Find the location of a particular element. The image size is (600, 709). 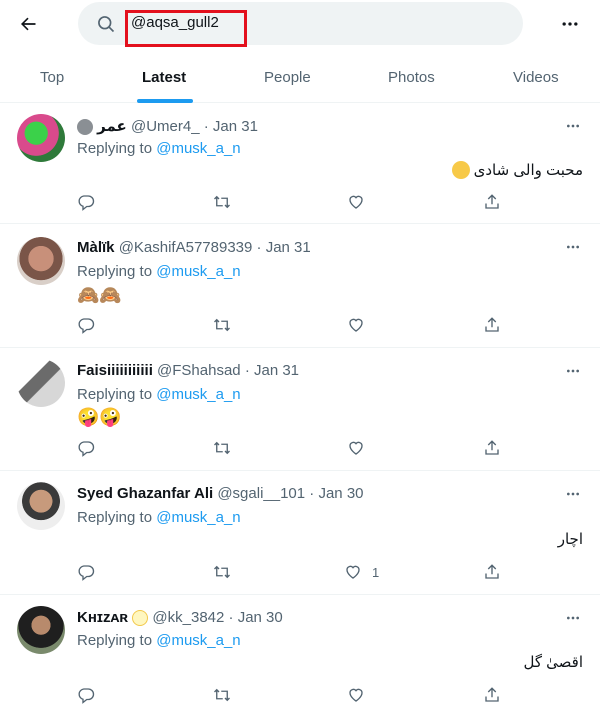

display-name: عمر is located at coordinates (112, 126).